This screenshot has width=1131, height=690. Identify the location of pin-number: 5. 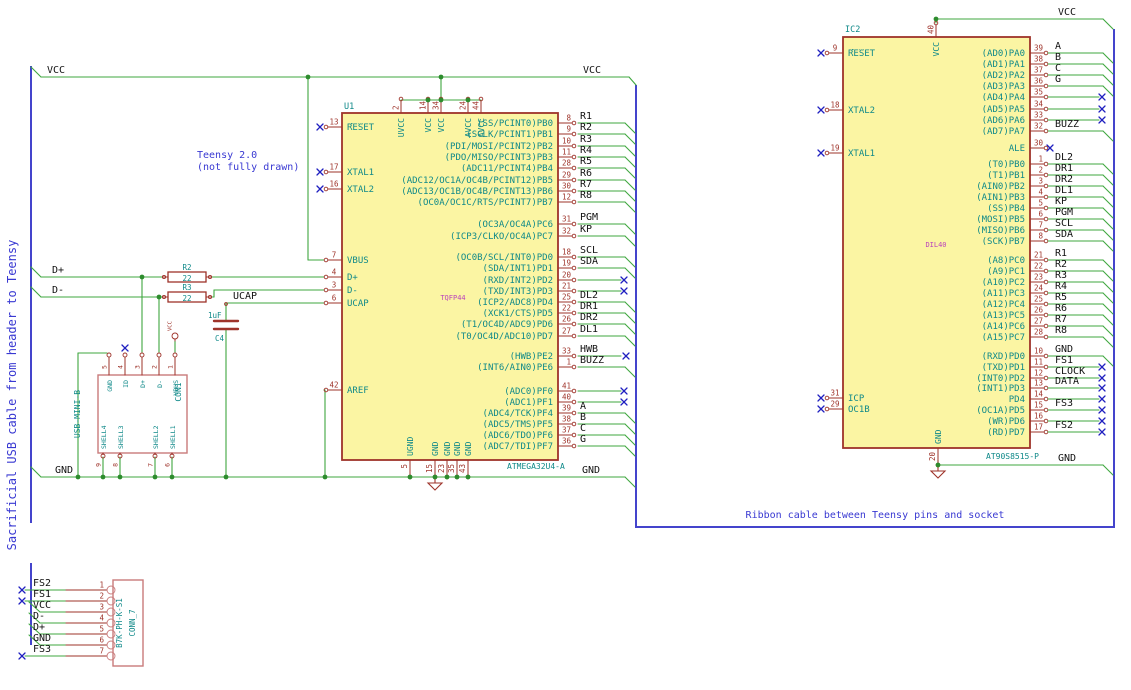
(1040, 203).